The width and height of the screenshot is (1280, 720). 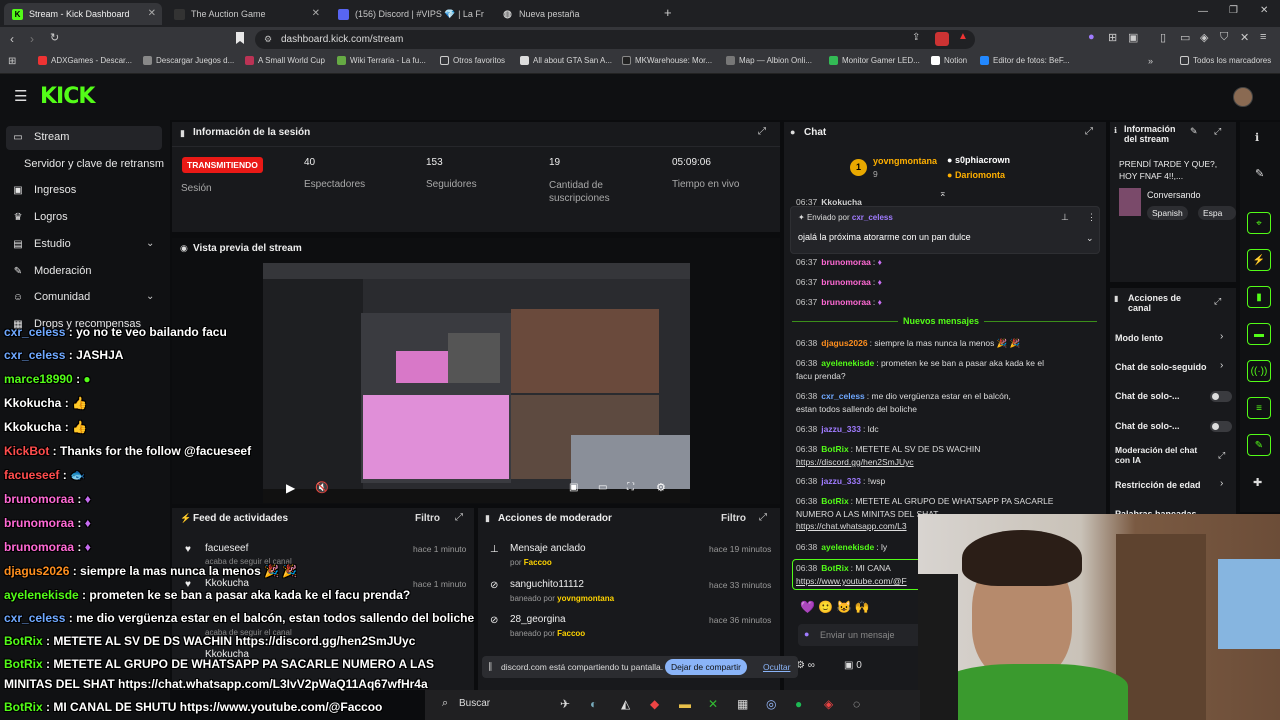 I want to click on taskbar-app-icon: ◌, so click(x=856, y=704).